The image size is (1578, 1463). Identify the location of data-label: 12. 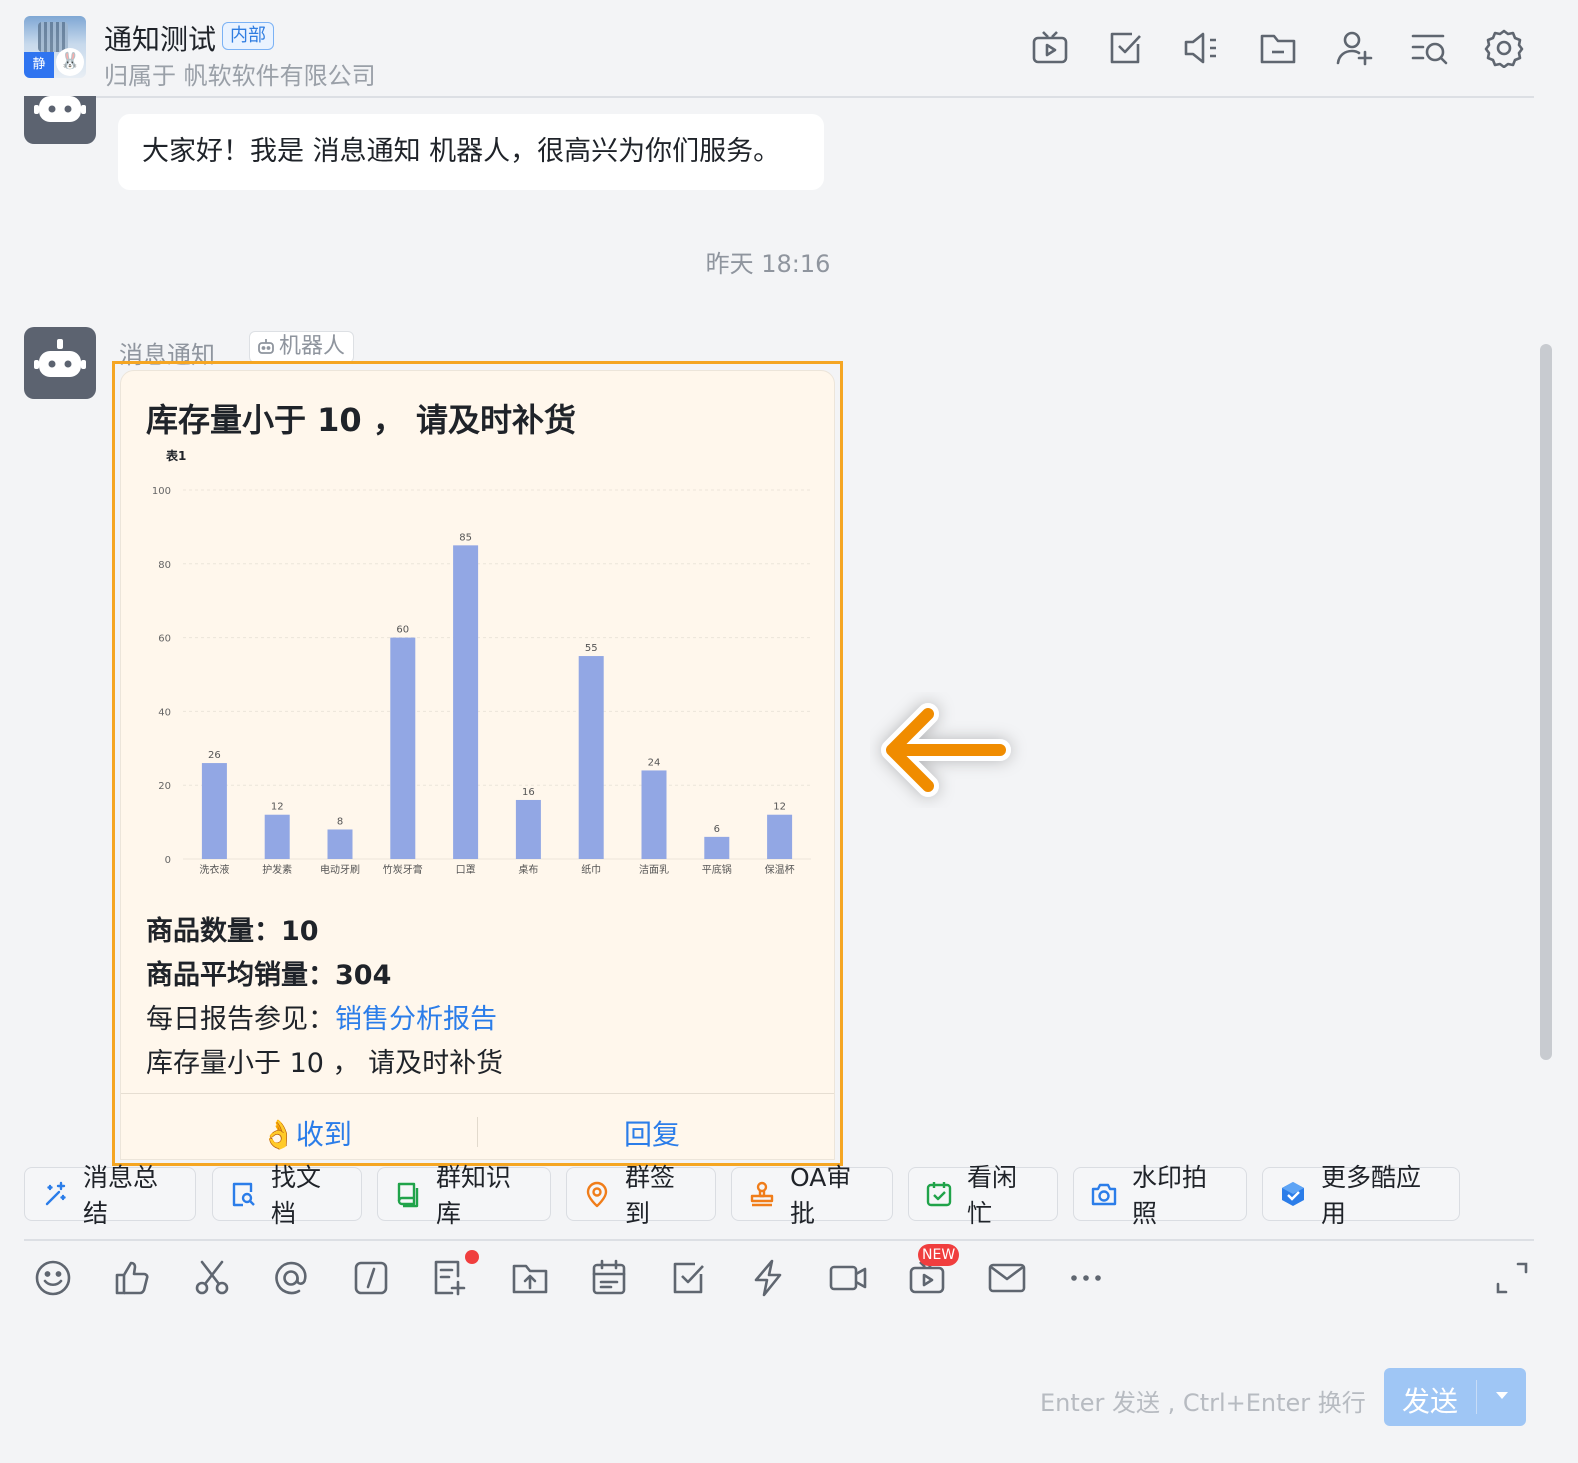
(779, 807).